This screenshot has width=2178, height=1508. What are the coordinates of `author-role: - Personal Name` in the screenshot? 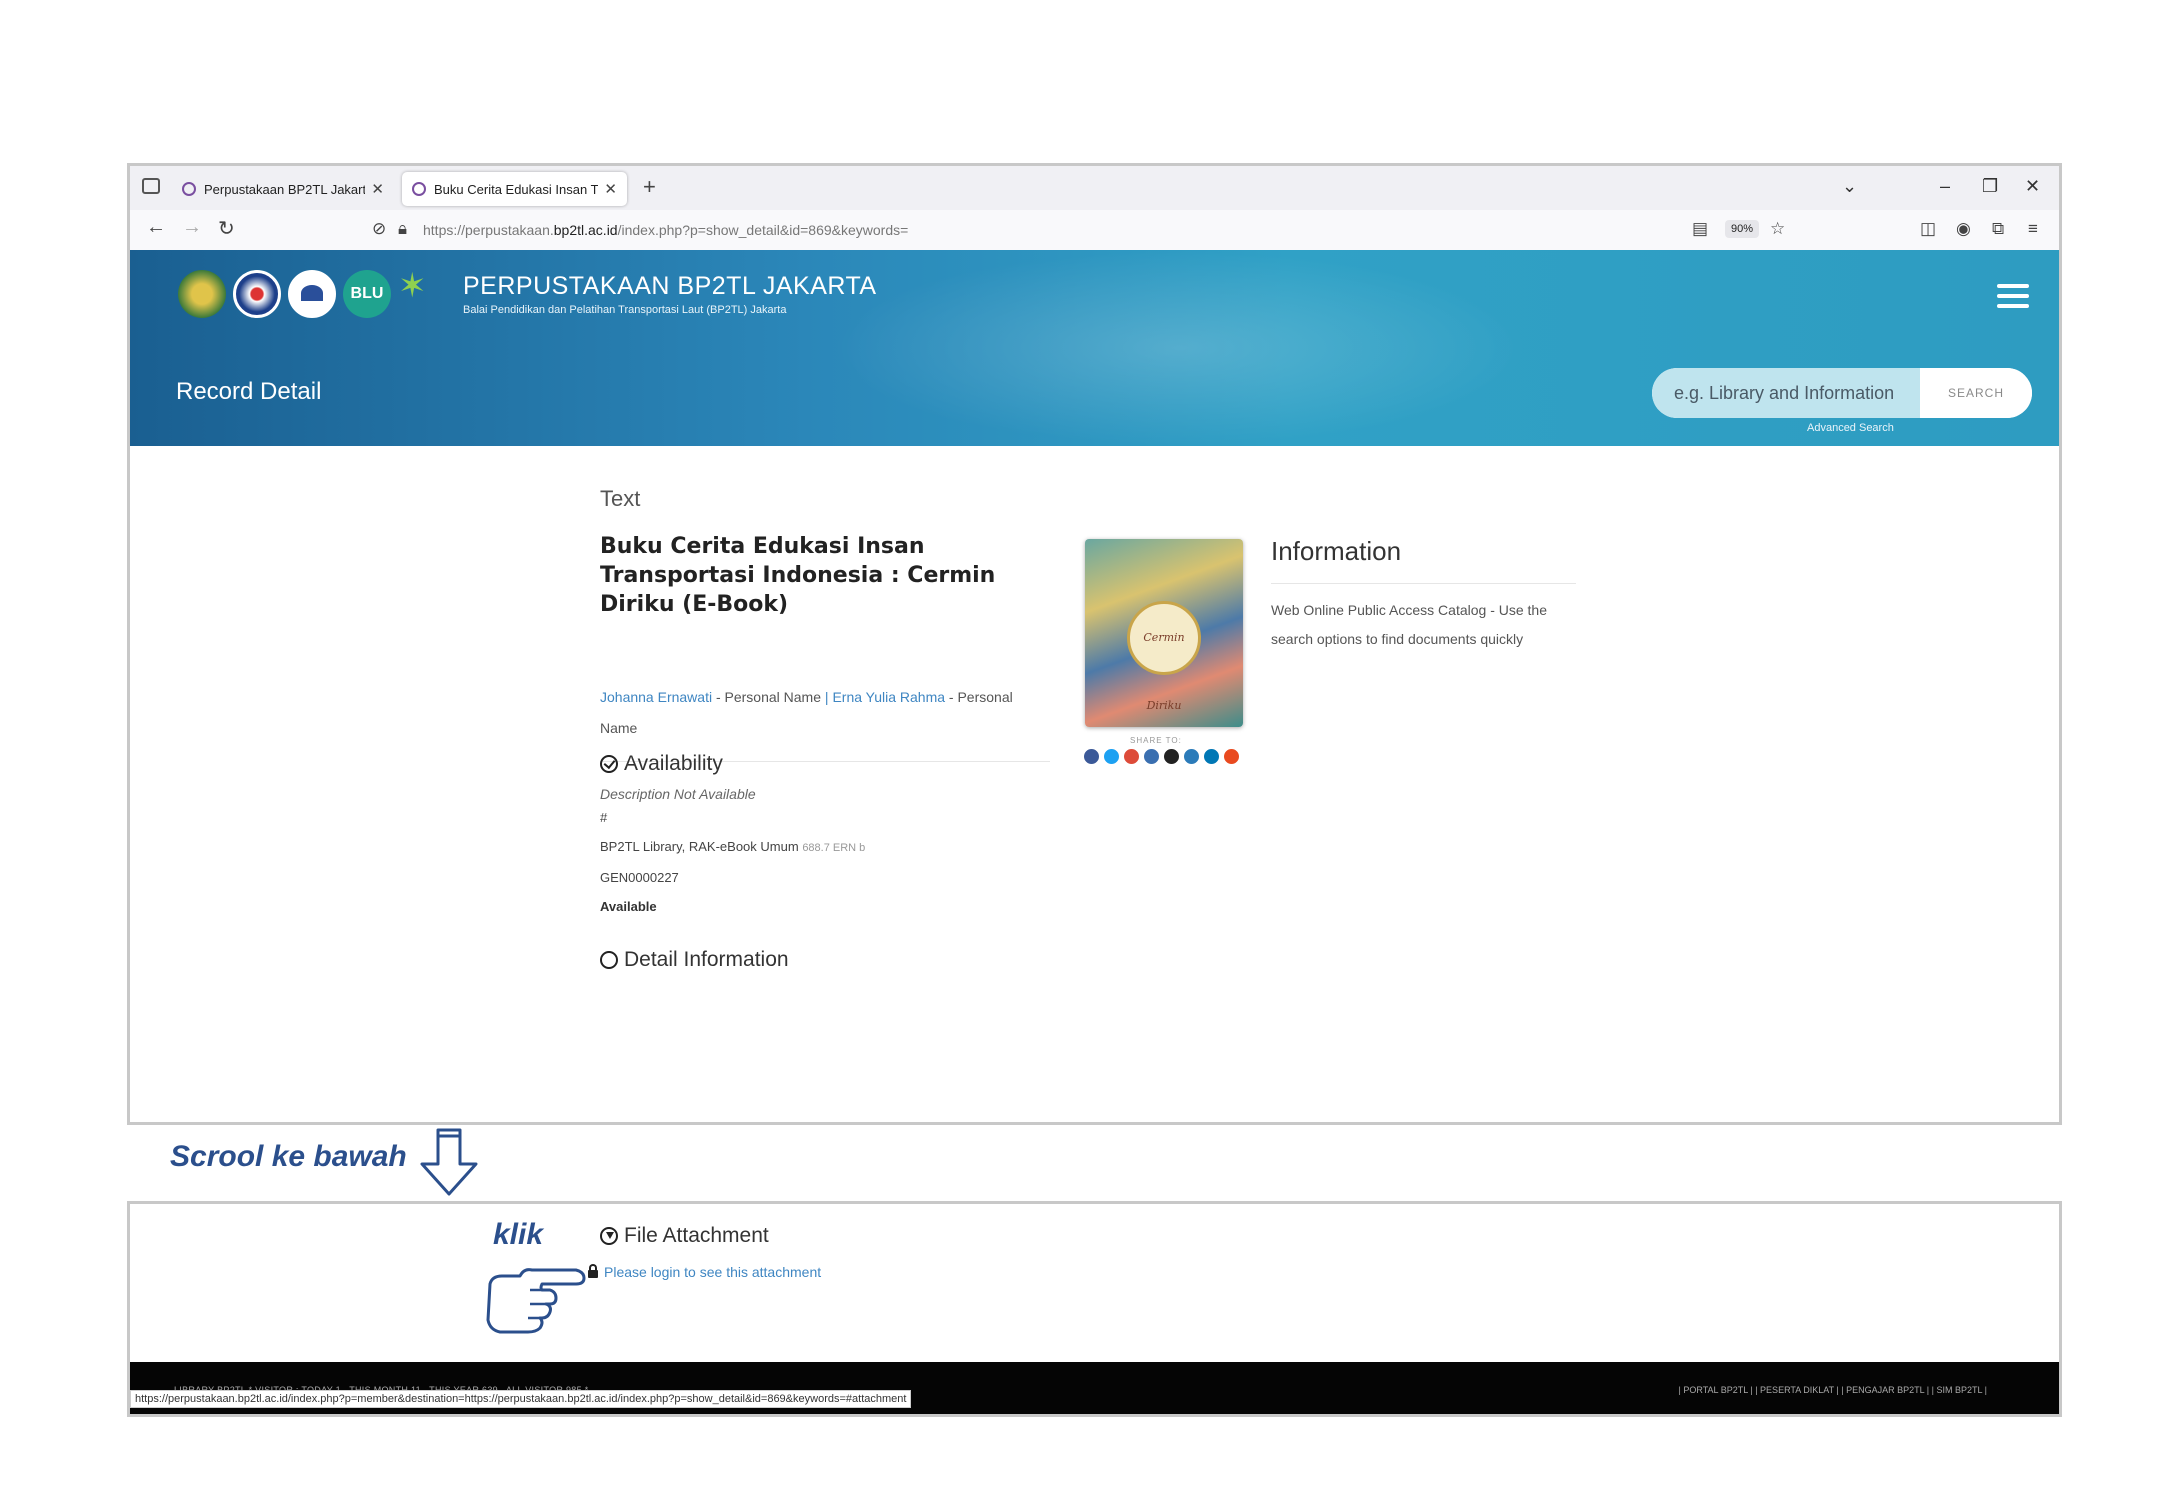 It's located at (768, 697).